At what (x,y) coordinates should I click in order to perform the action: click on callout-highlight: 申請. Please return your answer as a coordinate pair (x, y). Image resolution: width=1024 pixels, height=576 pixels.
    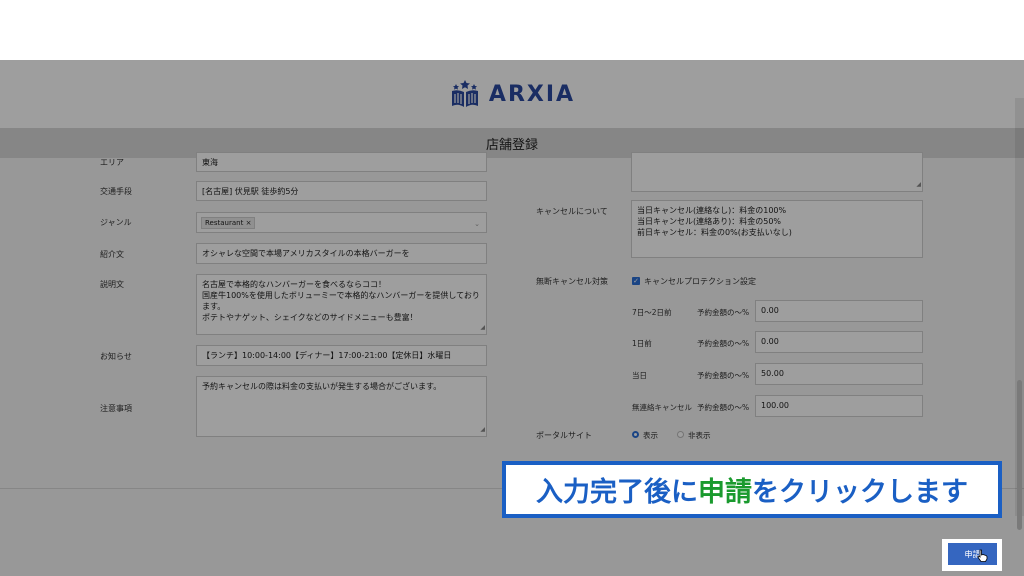
    Looking at the image, I should click on (725, 492).